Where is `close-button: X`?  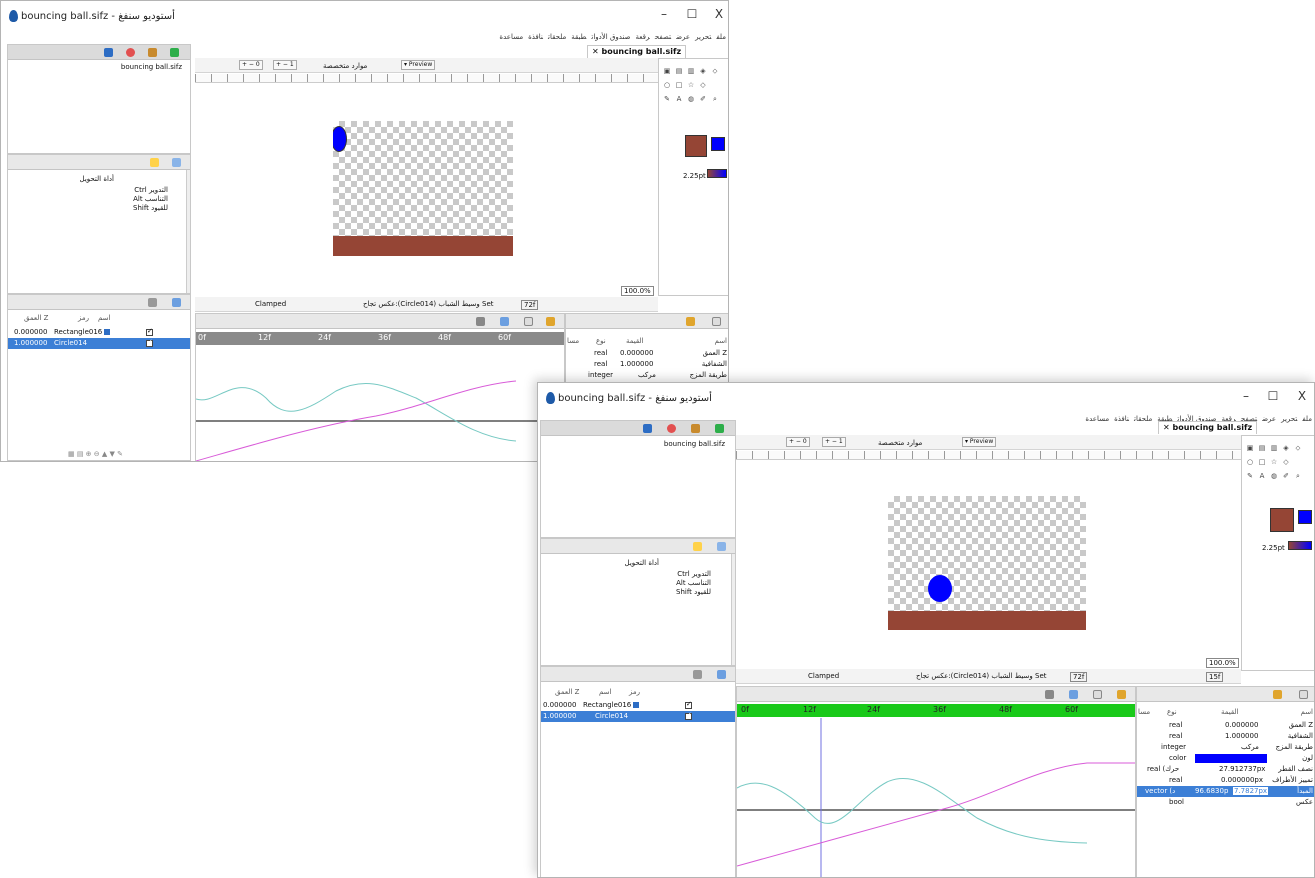
close-button: X is located at coordinates (719, 14).